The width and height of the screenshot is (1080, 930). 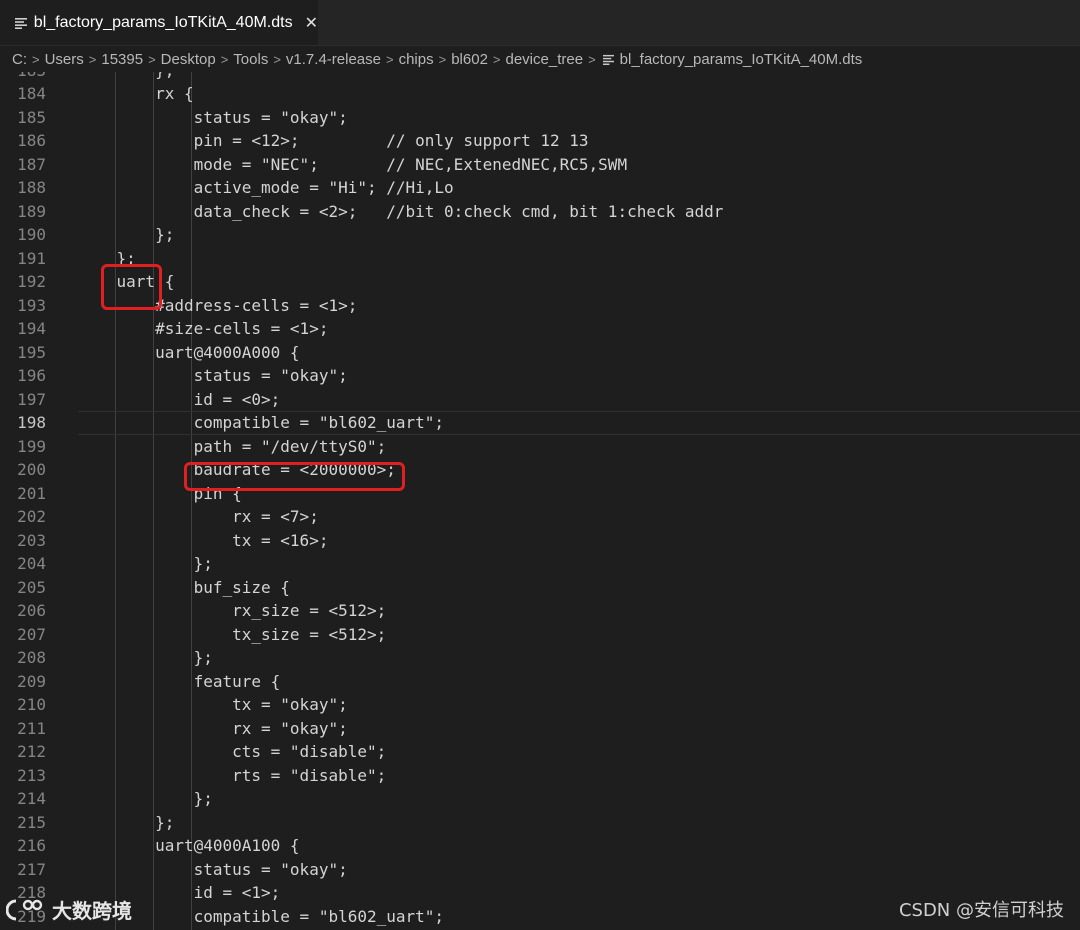 I want to click on code-text: tx_size = <512>;, so click(x=232, y=634).